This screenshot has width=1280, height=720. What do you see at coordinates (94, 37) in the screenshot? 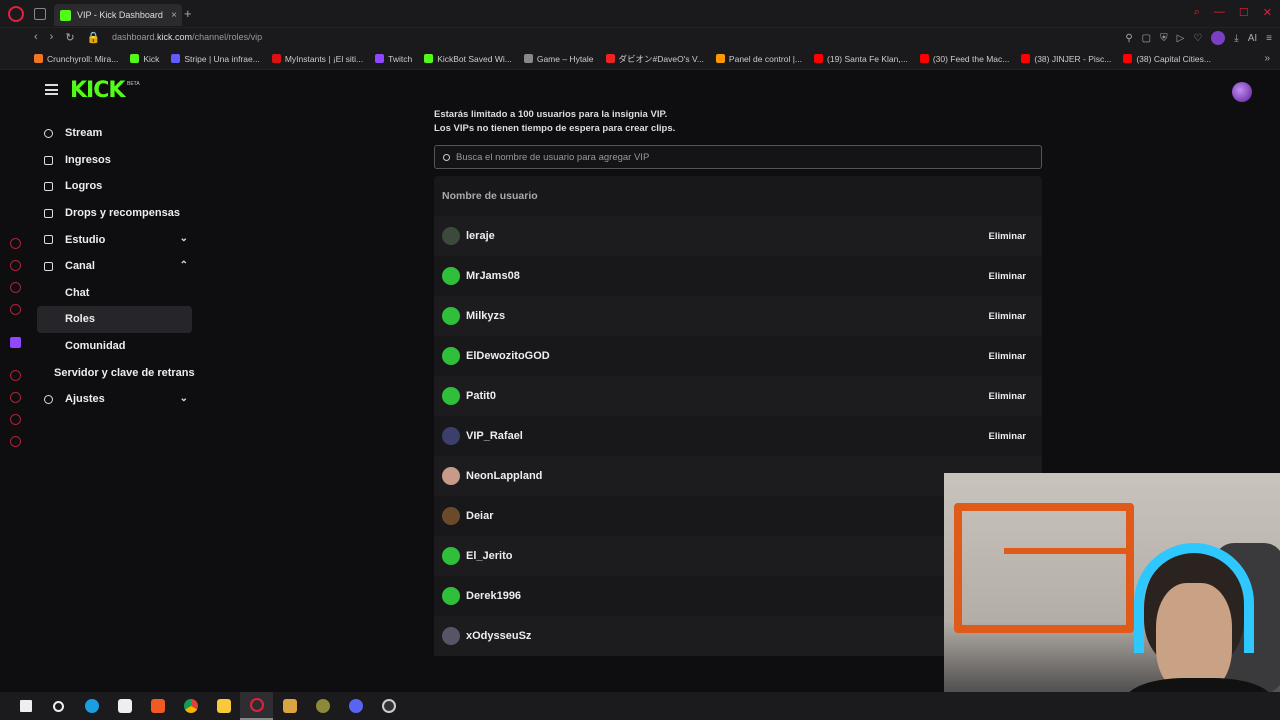
I see `lock-icon: 🔒` at bounding box center [94, 37].